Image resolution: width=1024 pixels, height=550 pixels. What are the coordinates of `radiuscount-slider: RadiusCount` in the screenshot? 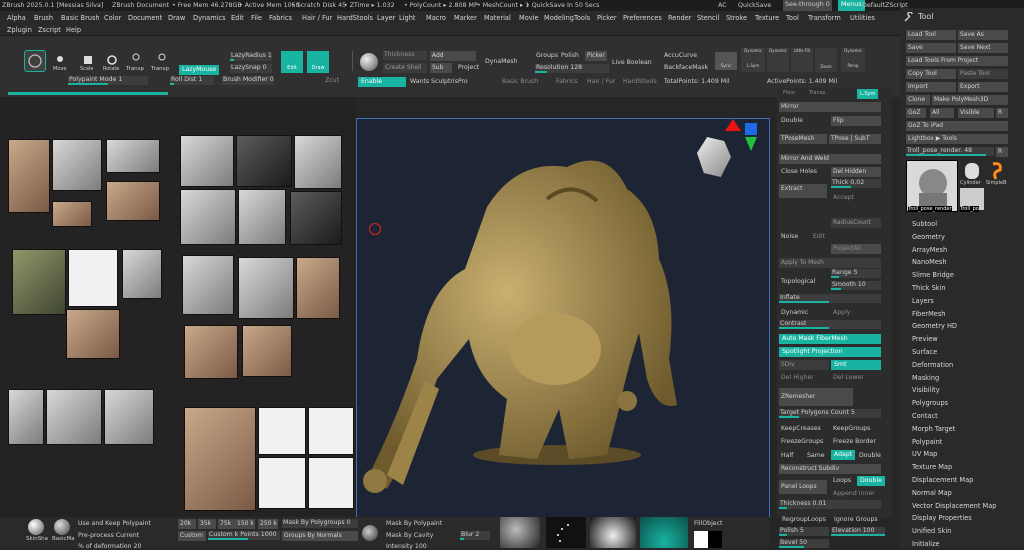 It's located at (856, 223).